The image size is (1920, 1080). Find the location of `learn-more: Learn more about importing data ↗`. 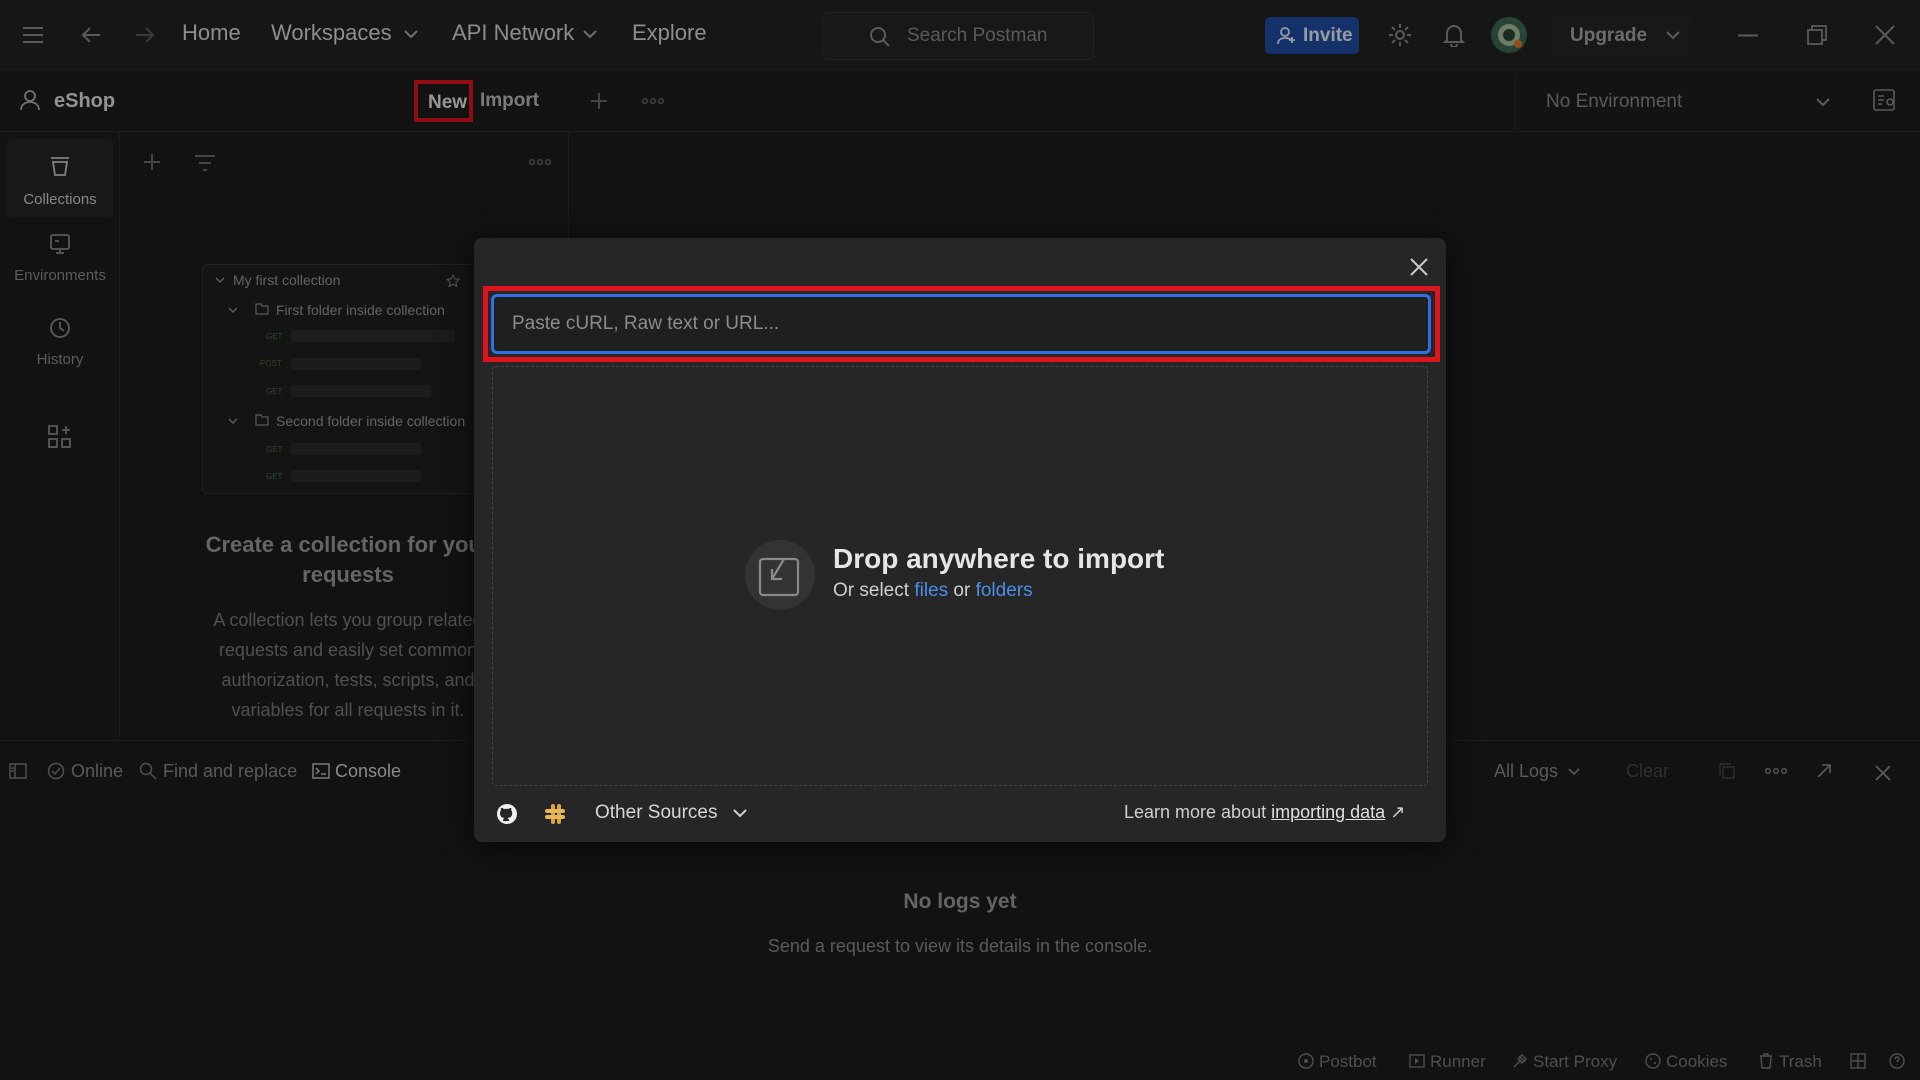

learn-more: Learn more about importing data ↗ is located at coordinates (1264, 812).